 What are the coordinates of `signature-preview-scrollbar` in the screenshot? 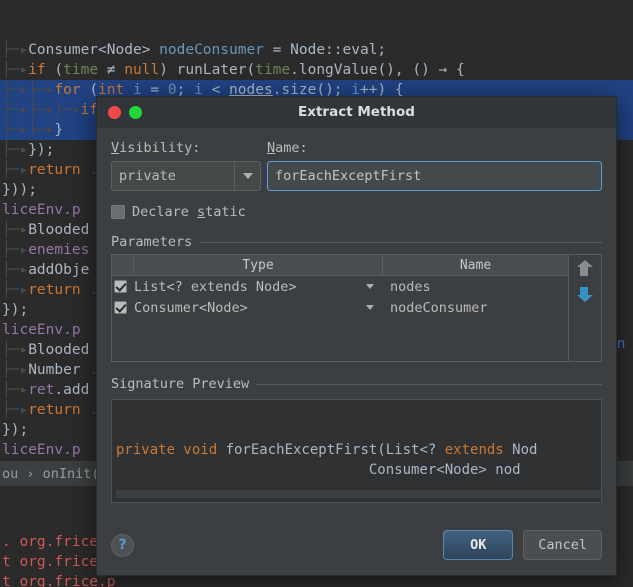 It's located at (358, 494).